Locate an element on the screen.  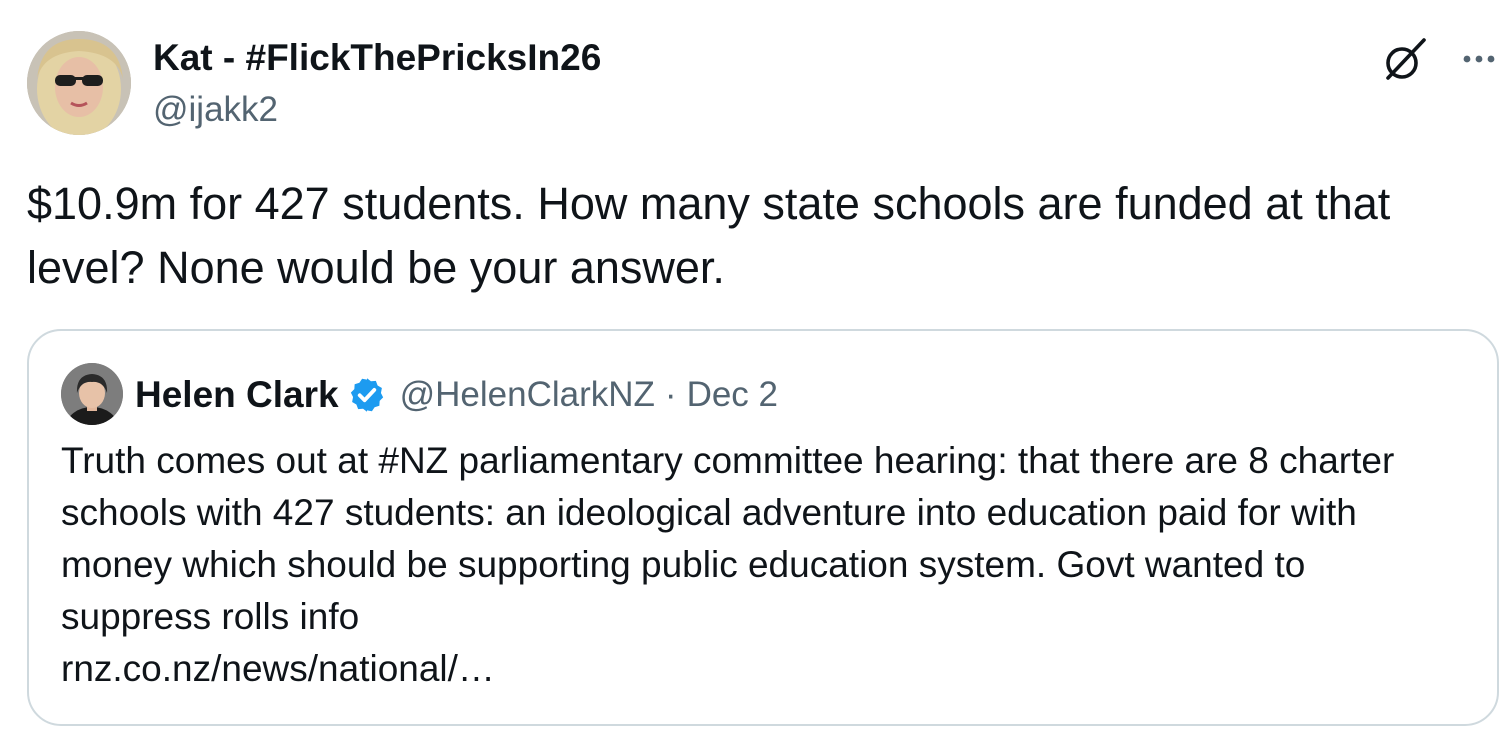
author-display-name: Kat - #FlickThePricksIn26 is located at coordinates (377, 58).